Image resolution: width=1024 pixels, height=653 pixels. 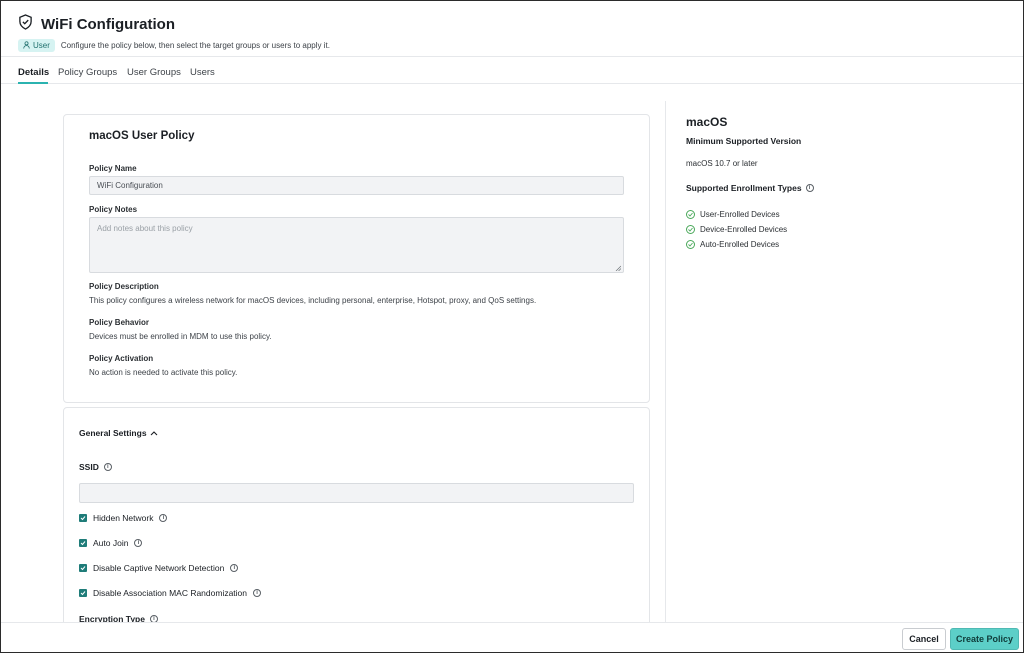 I want to click on enrollment-types-label: Supported Enrollment Types, so click(x=744, y=188).